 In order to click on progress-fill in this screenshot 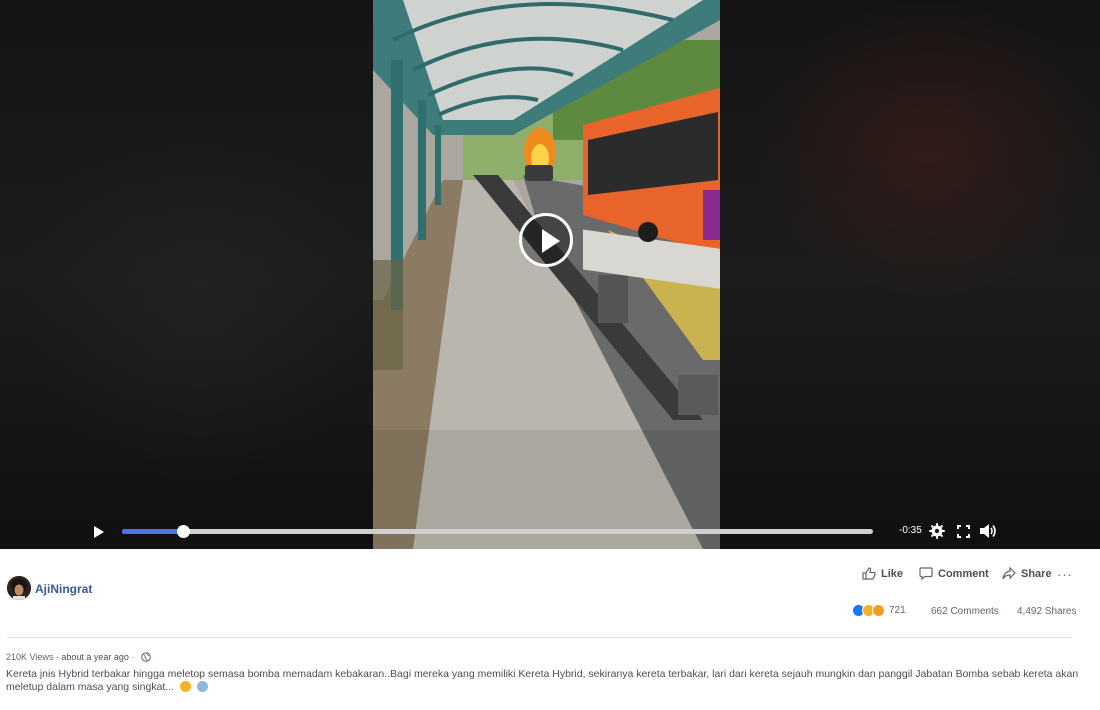, I will do `click(152, 531)`.